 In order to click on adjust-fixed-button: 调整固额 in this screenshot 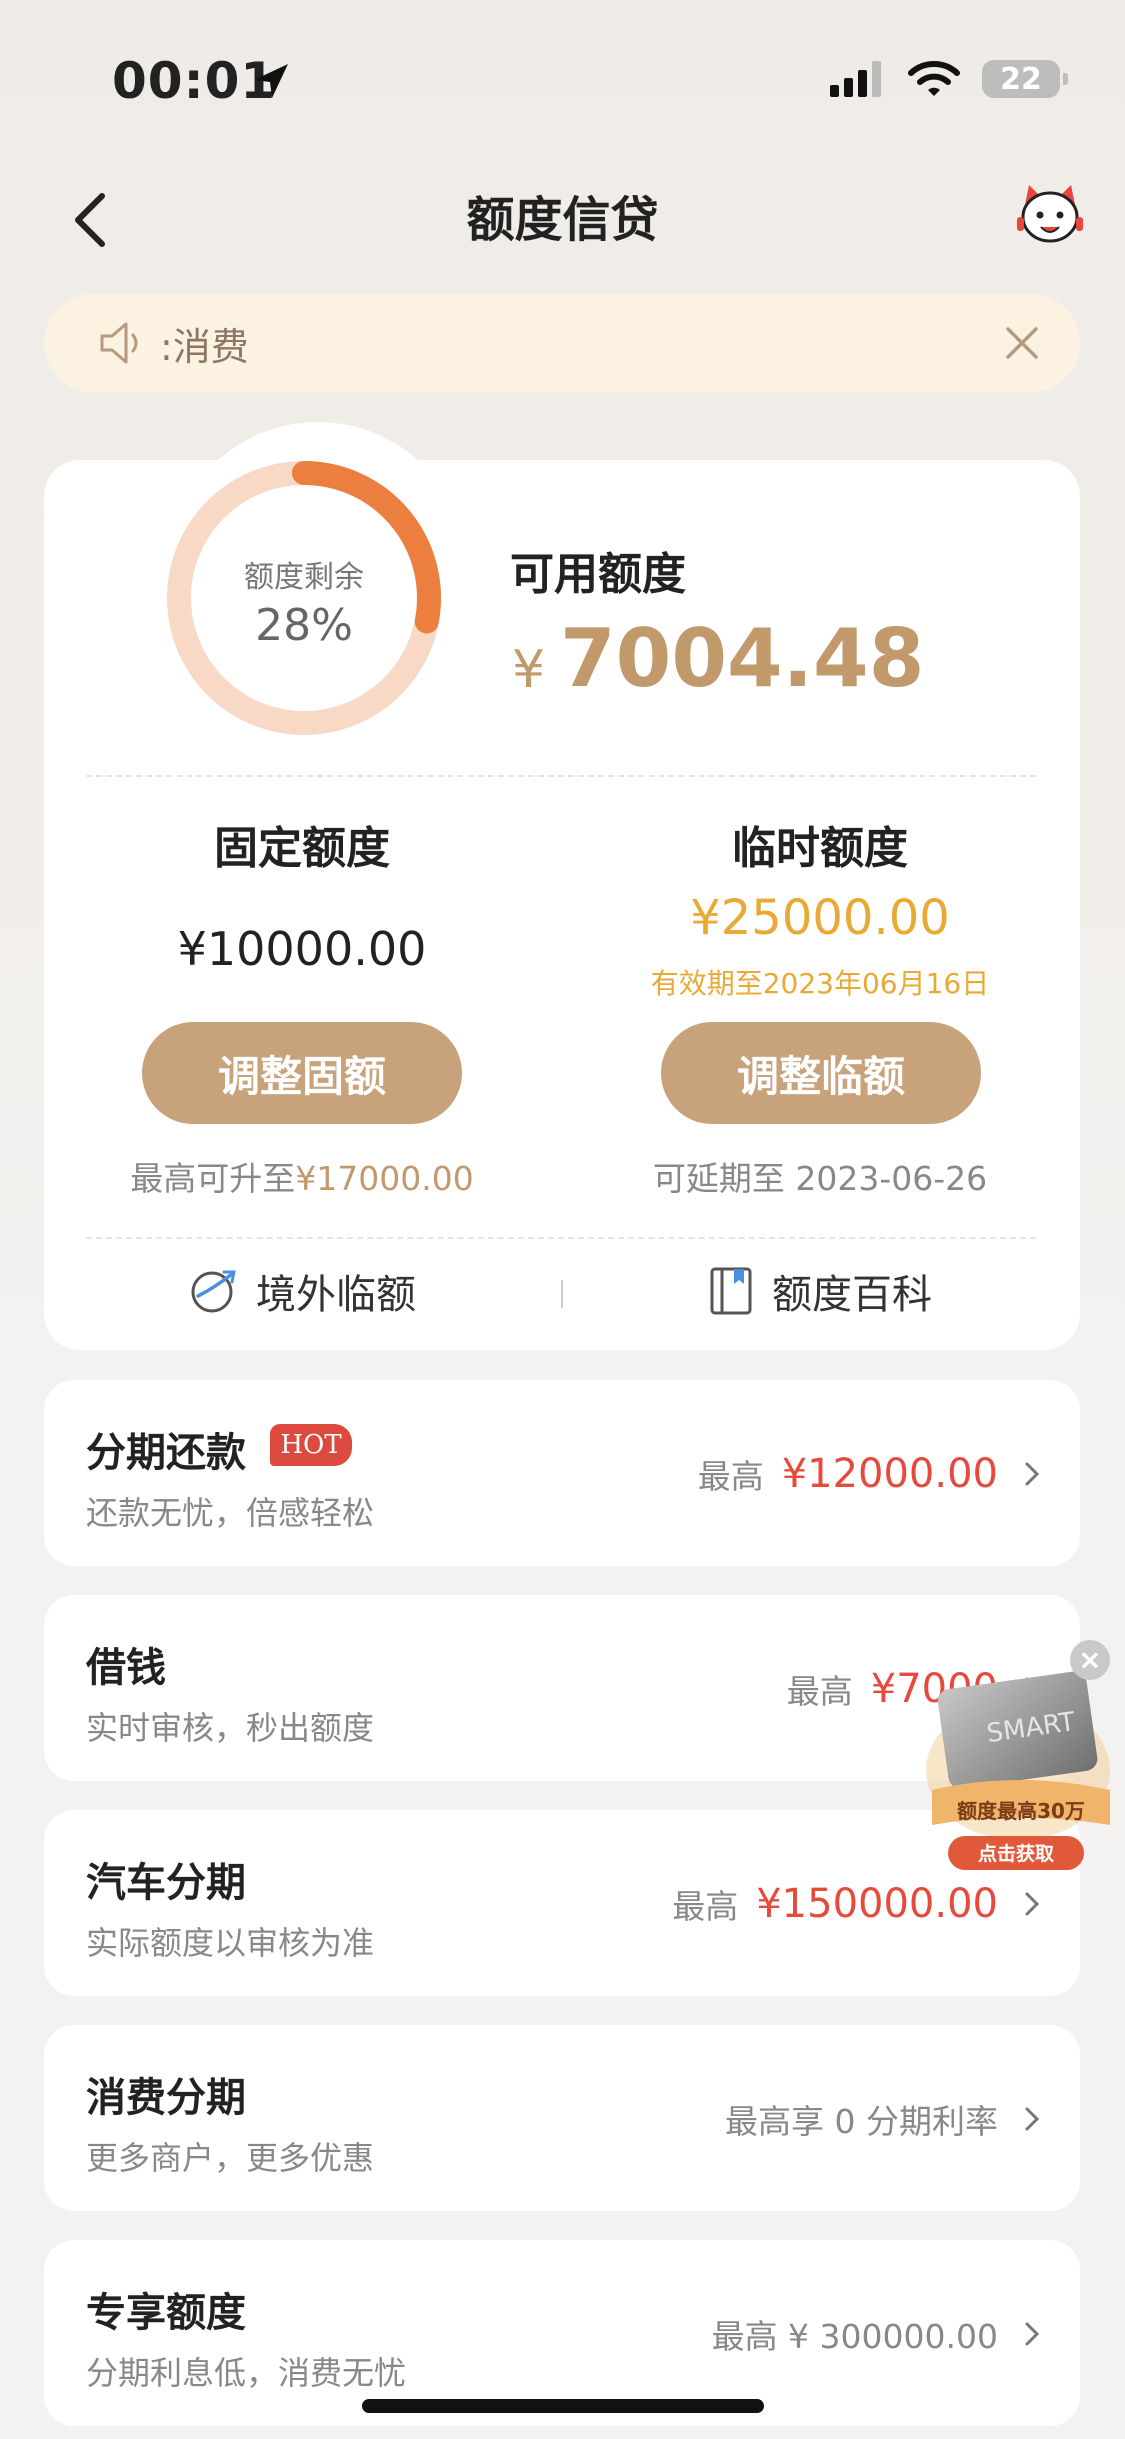, I will do `click(302, 1073)`.